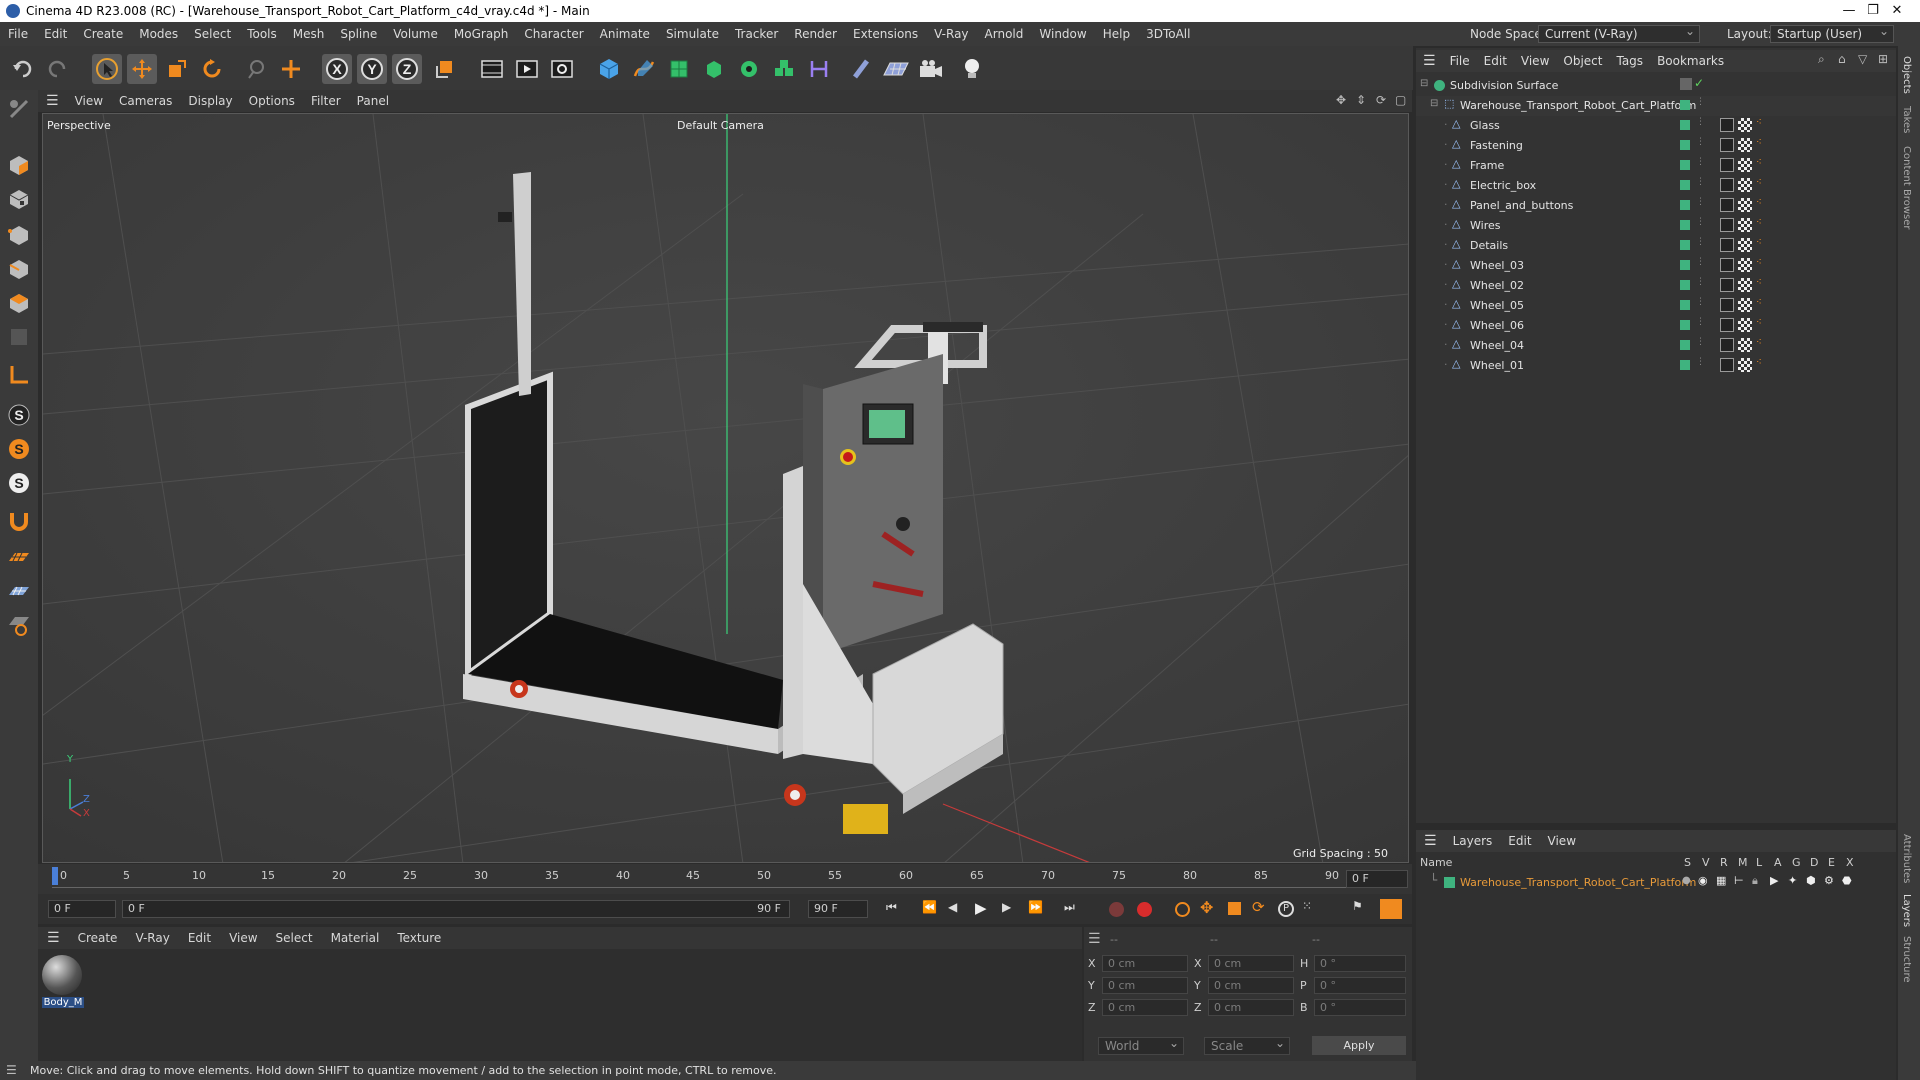 Image resolution: width=1920 pixels, height=1080 pixels. What do you see at coordinates (749, 69) in the screenshot?
I see `cloner-icon` at bounding box center [749, 69].